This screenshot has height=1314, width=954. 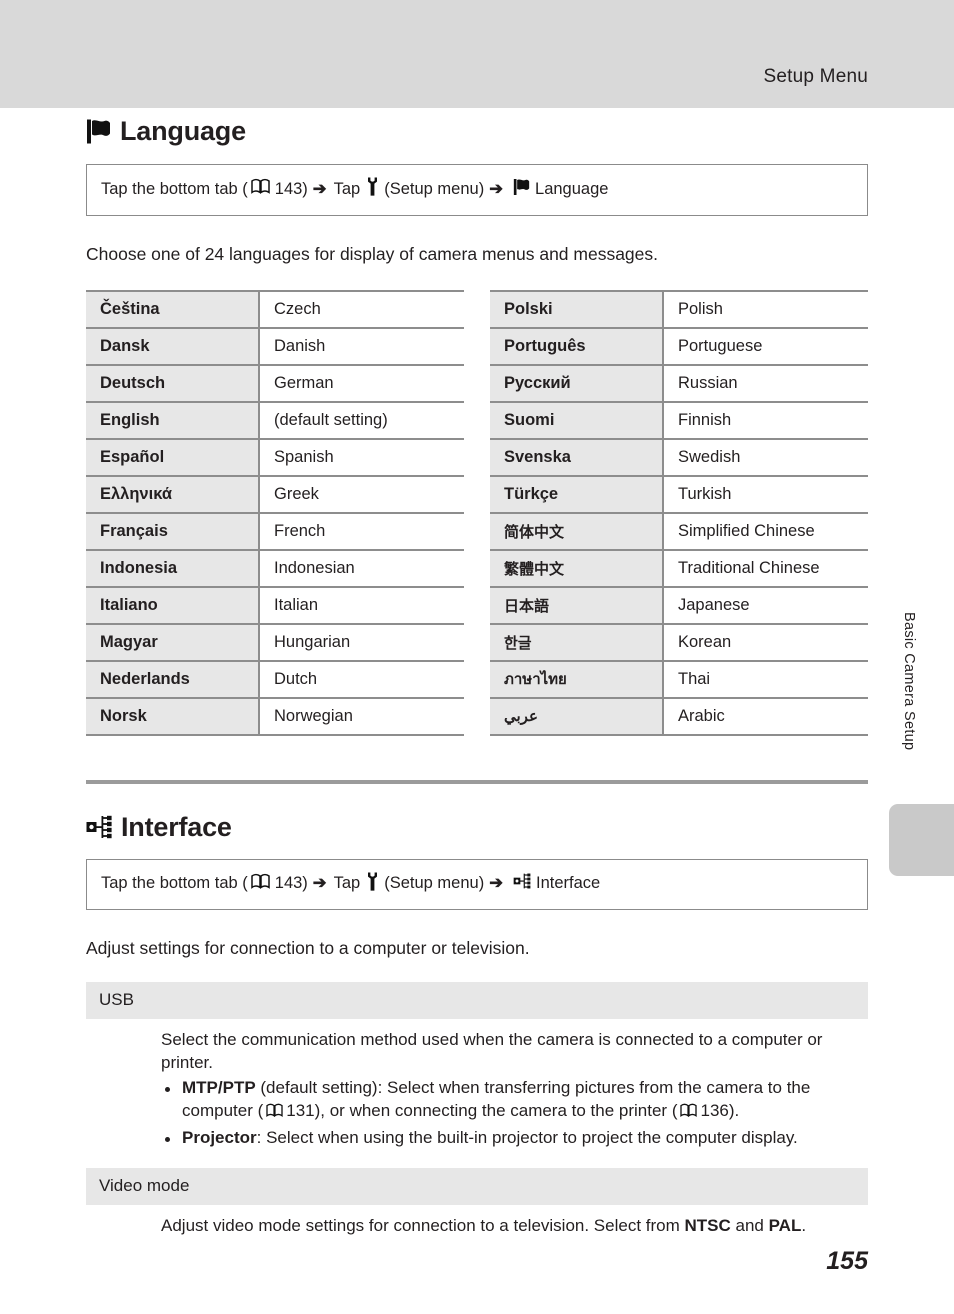 What do you see at coordinates (577, 641) in the screenshot?
I see `language-native-name: 한글` at bounding box center [577, 641].